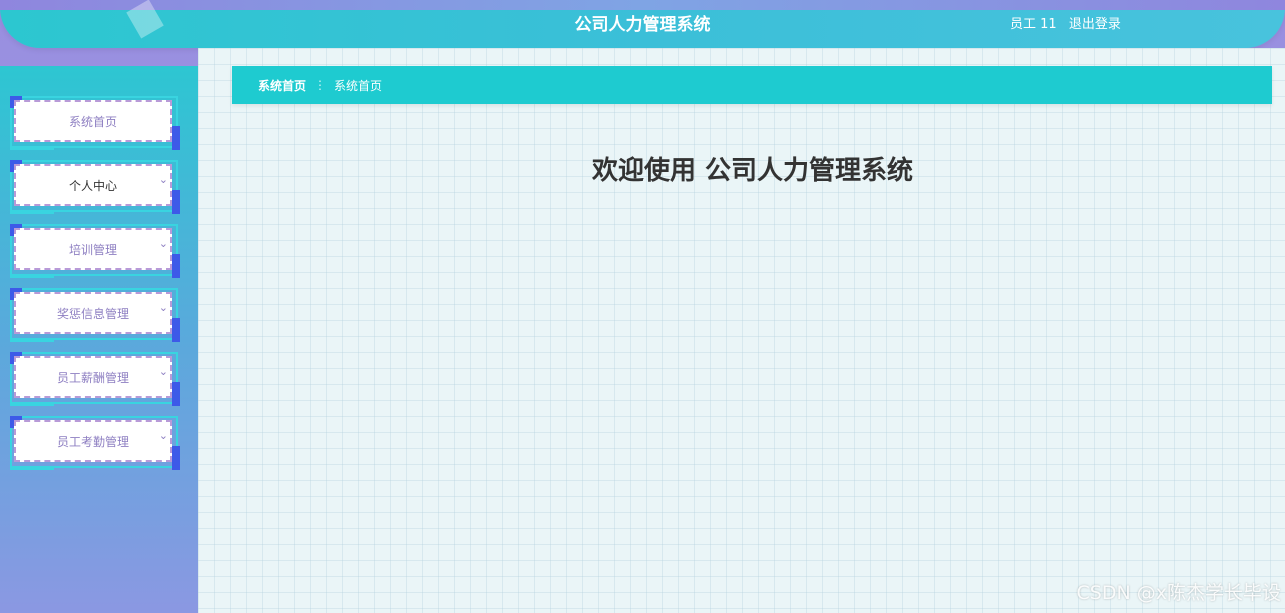  I want to click on sidebar-item-rewards: 奖惩信息管理 ⌄, so click(95, 316).